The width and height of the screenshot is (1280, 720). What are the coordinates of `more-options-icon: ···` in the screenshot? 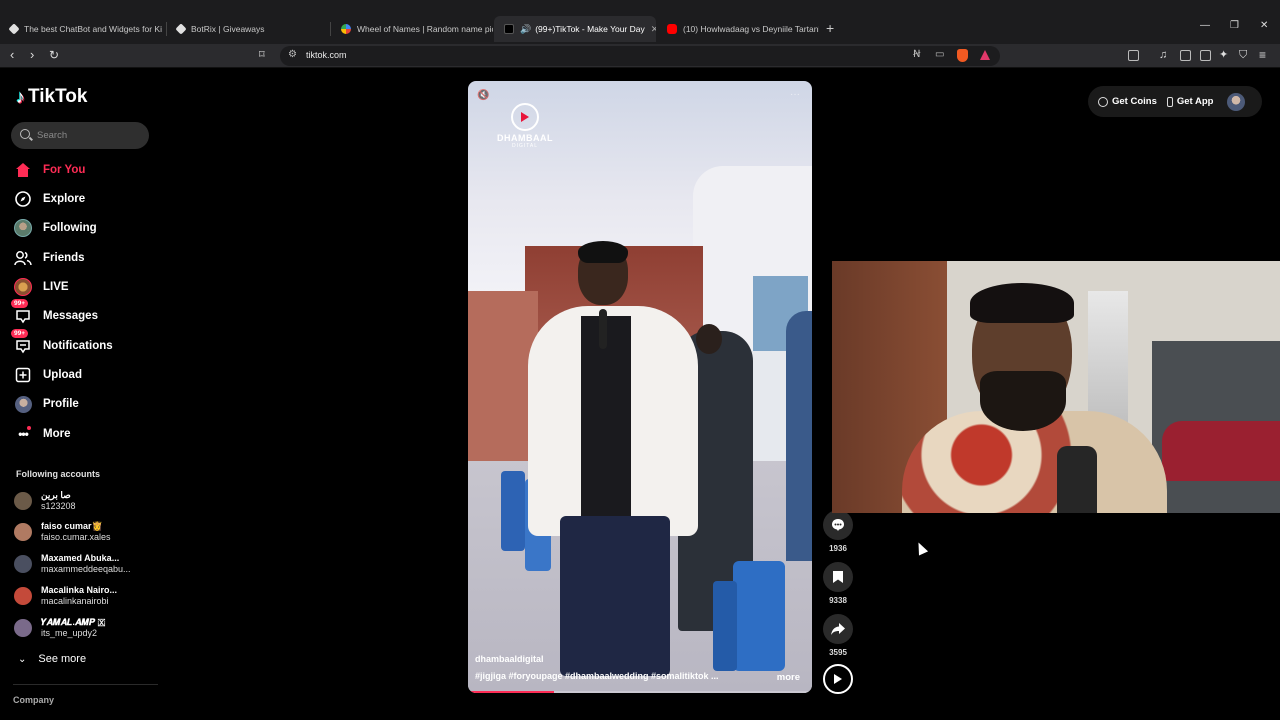 It's located at (795, 94).